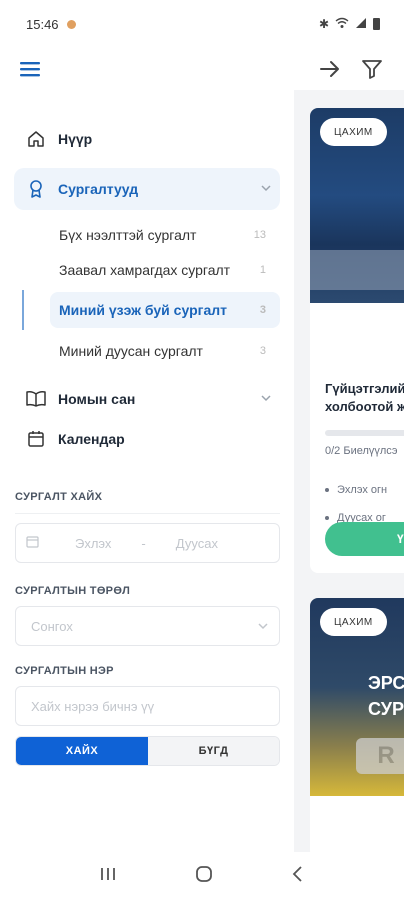  I want to click on course-action-button: Ү, so click(364, 539).